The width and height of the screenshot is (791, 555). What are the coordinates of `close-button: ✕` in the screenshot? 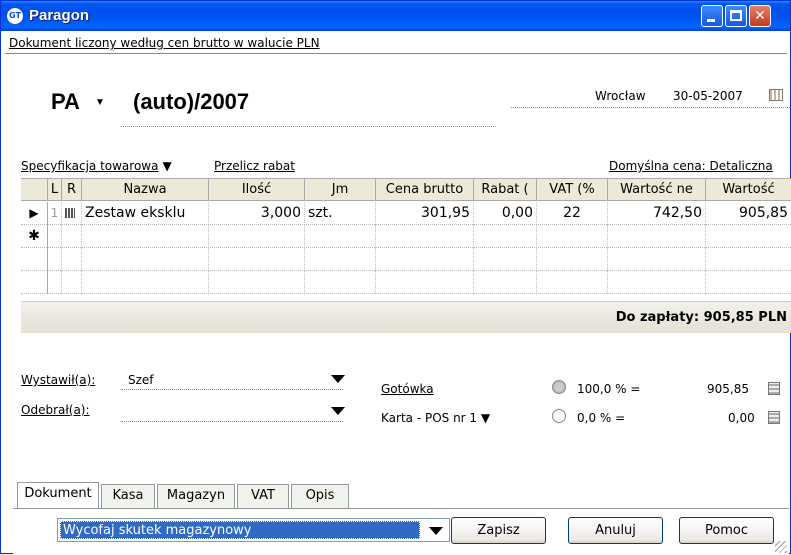 It's located at (760, 16).